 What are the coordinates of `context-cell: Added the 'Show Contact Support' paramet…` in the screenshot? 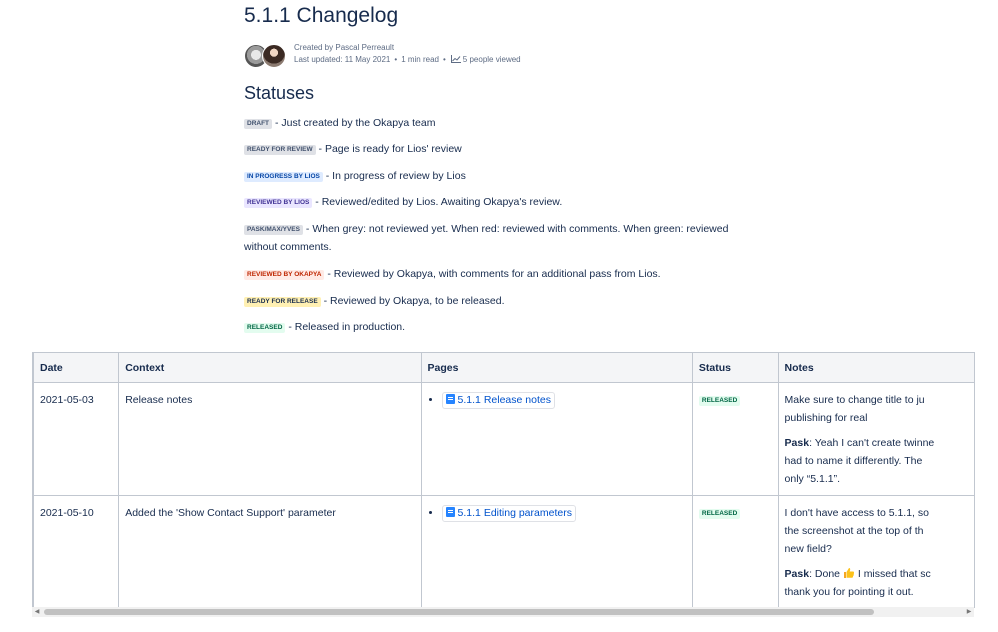 It's located at (270, 551).